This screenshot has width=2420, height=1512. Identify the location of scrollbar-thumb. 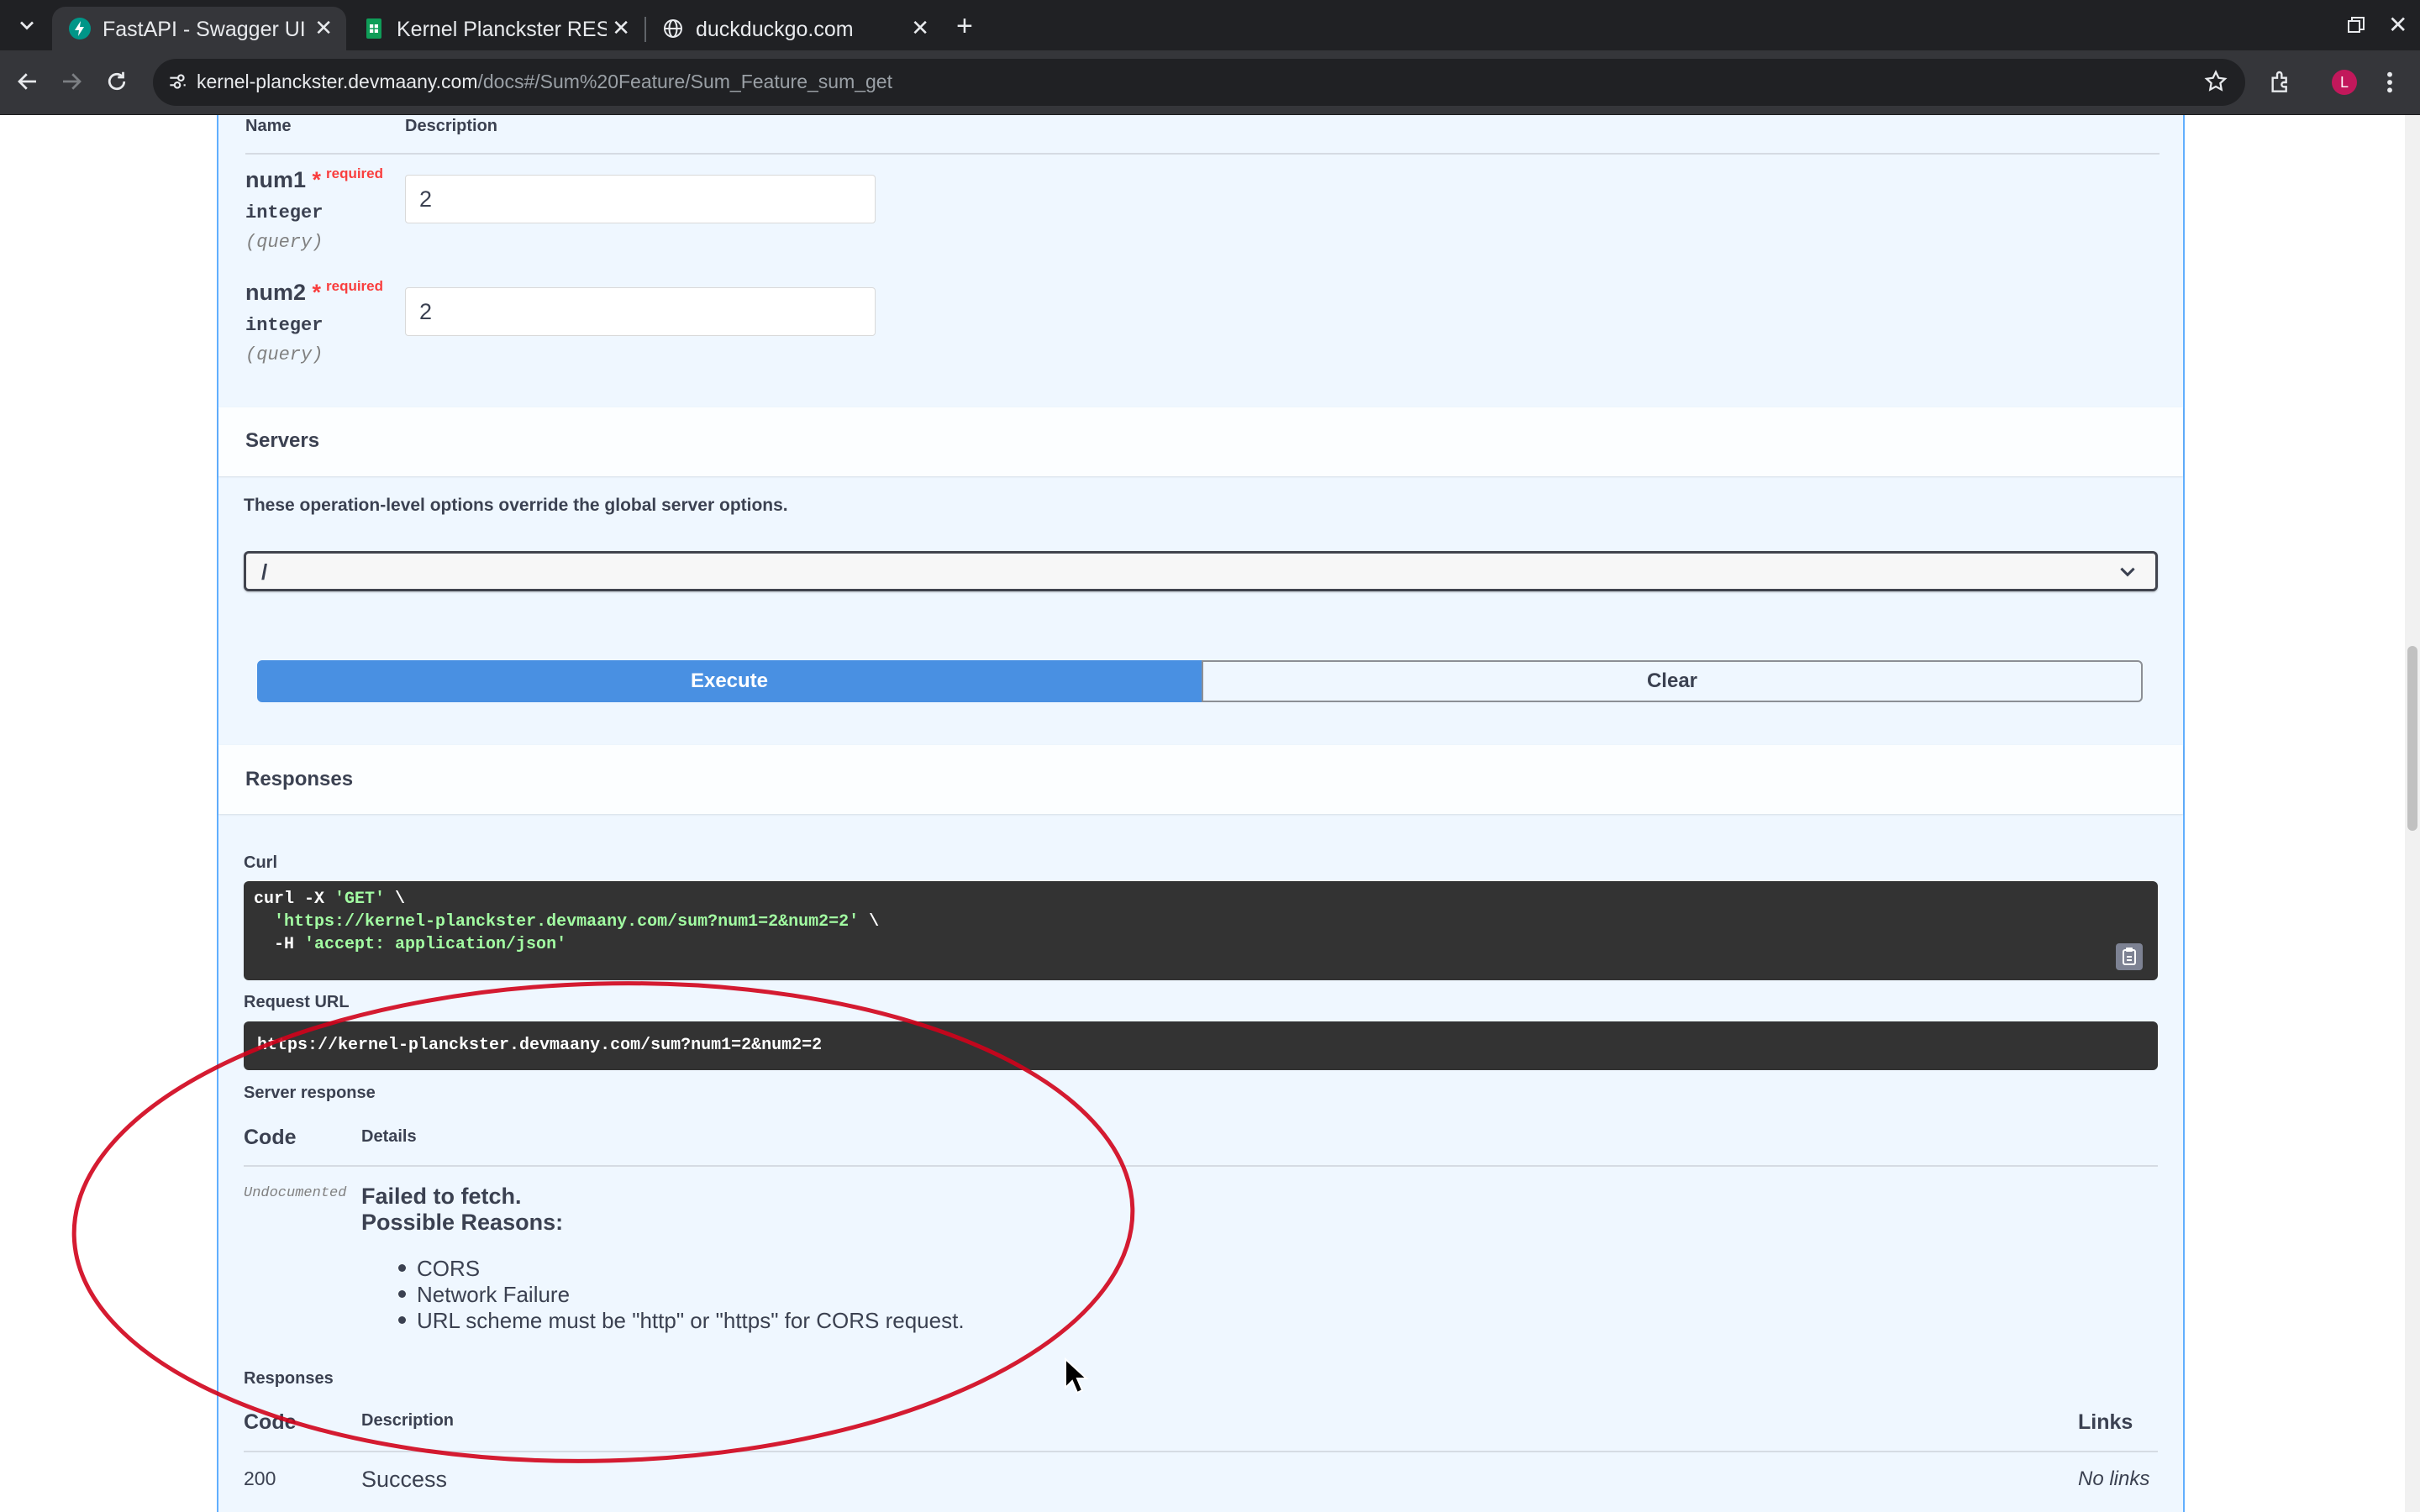
(2412, 738).